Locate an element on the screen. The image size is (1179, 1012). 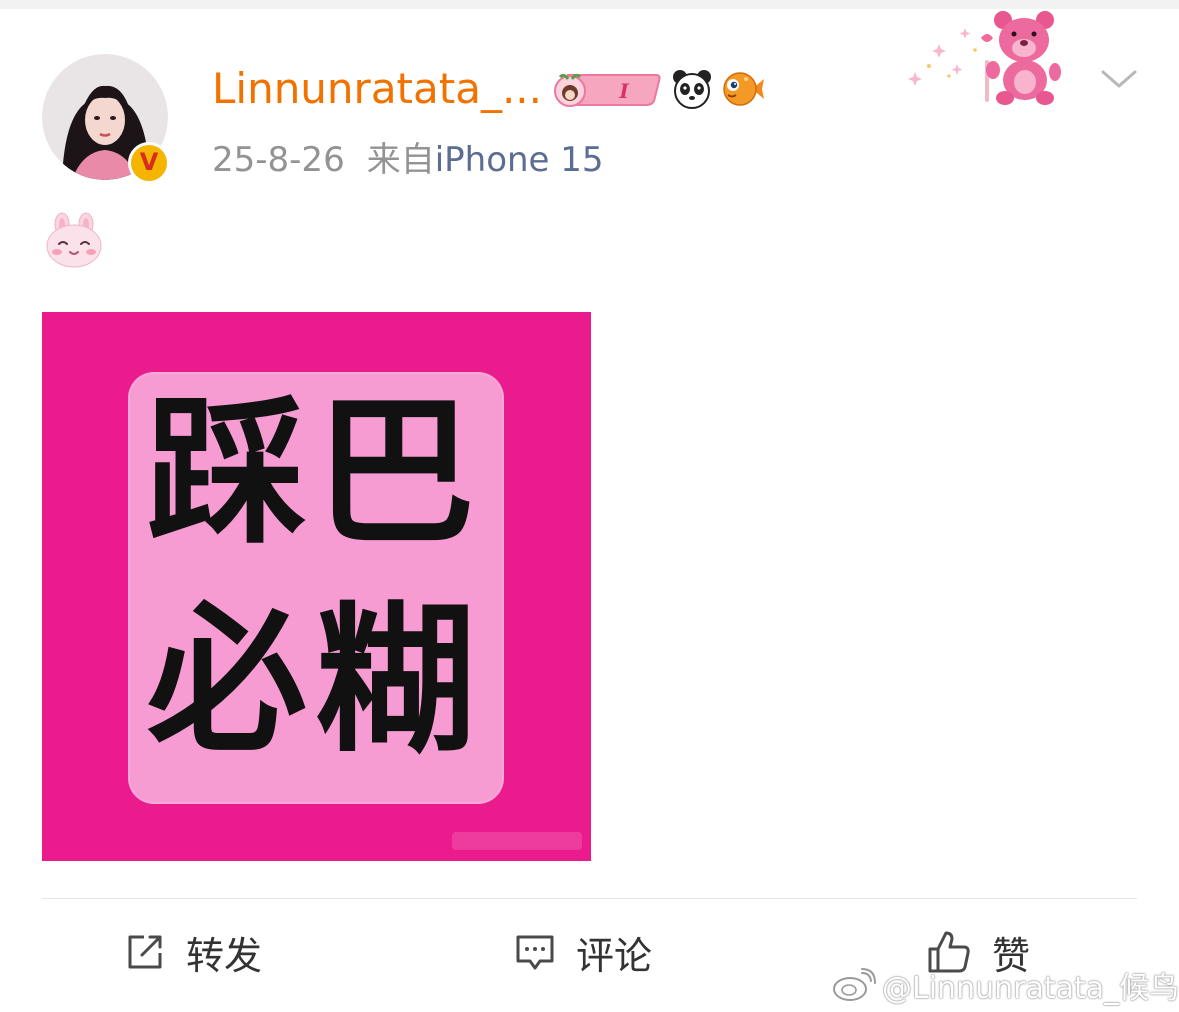
image-char-4: 糊 is located at coordinates (394, 680).